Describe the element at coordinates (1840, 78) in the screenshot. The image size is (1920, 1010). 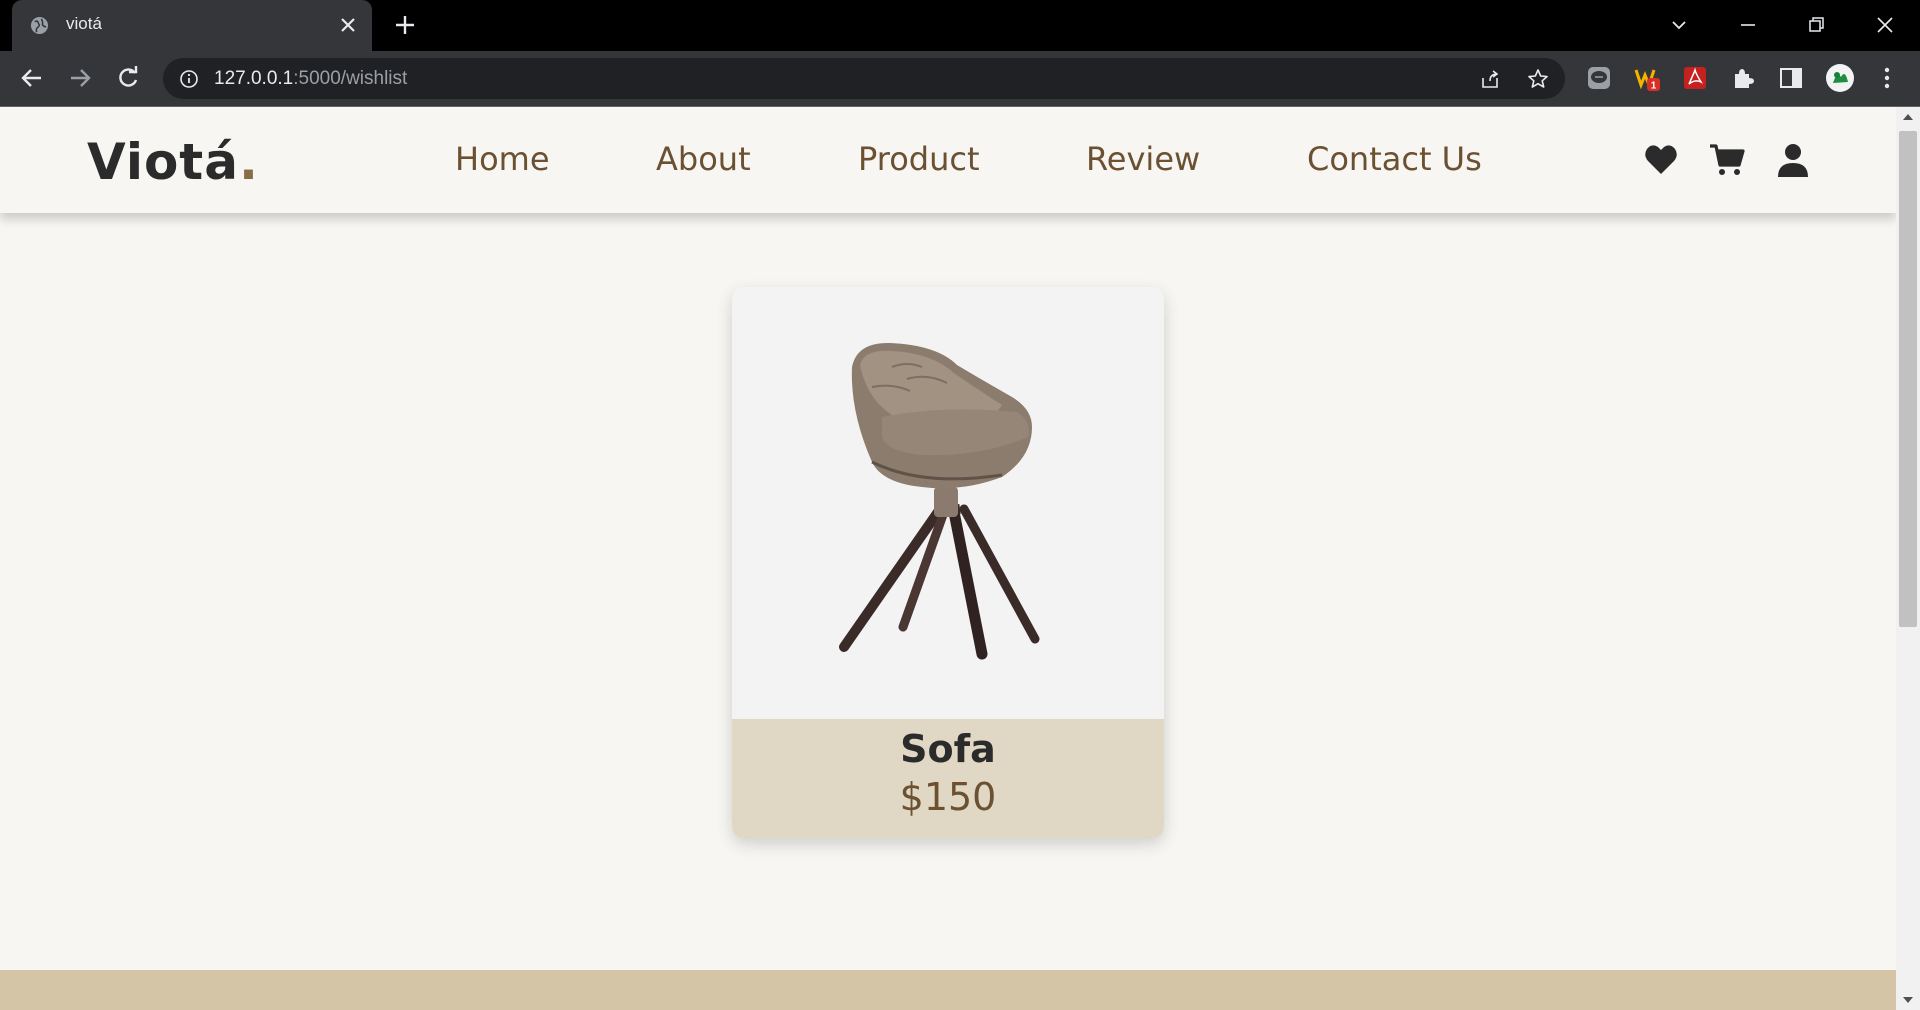
I see `profile-avatar-icon` at that location.